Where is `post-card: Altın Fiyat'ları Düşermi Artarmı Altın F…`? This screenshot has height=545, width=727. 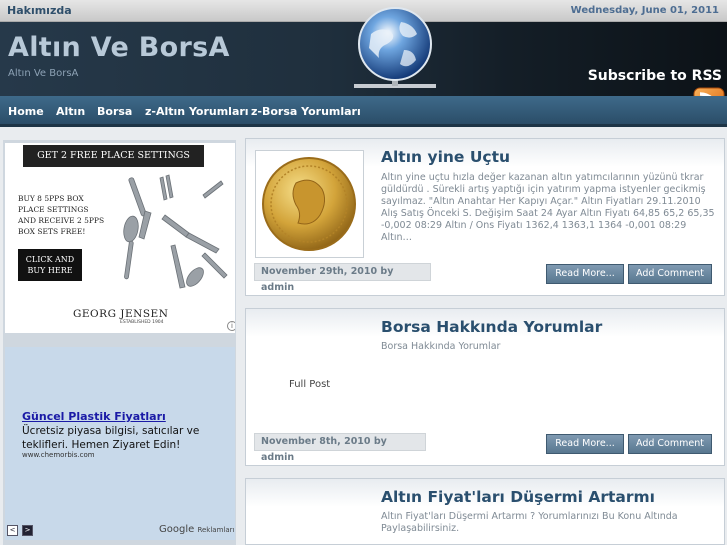 post-card: Altın Fiyat'ları Düşermi Artarmı Altın F… is located at coordinates (485, 511).